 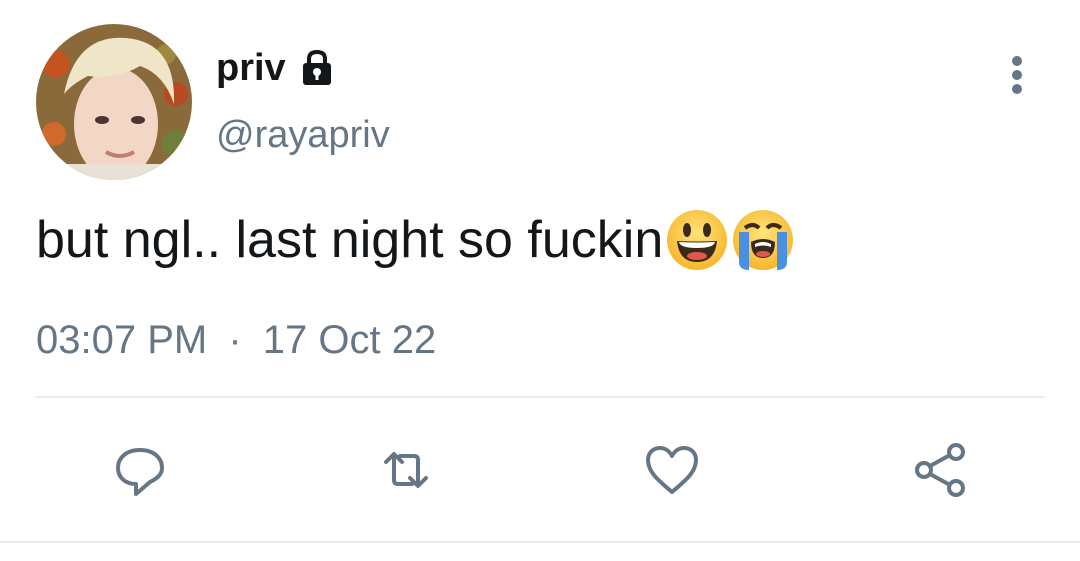 What do you see at coordinates (697, 240) in the screenshot?
I see `grinning-face-emoji` at bounding box center [697, 240].